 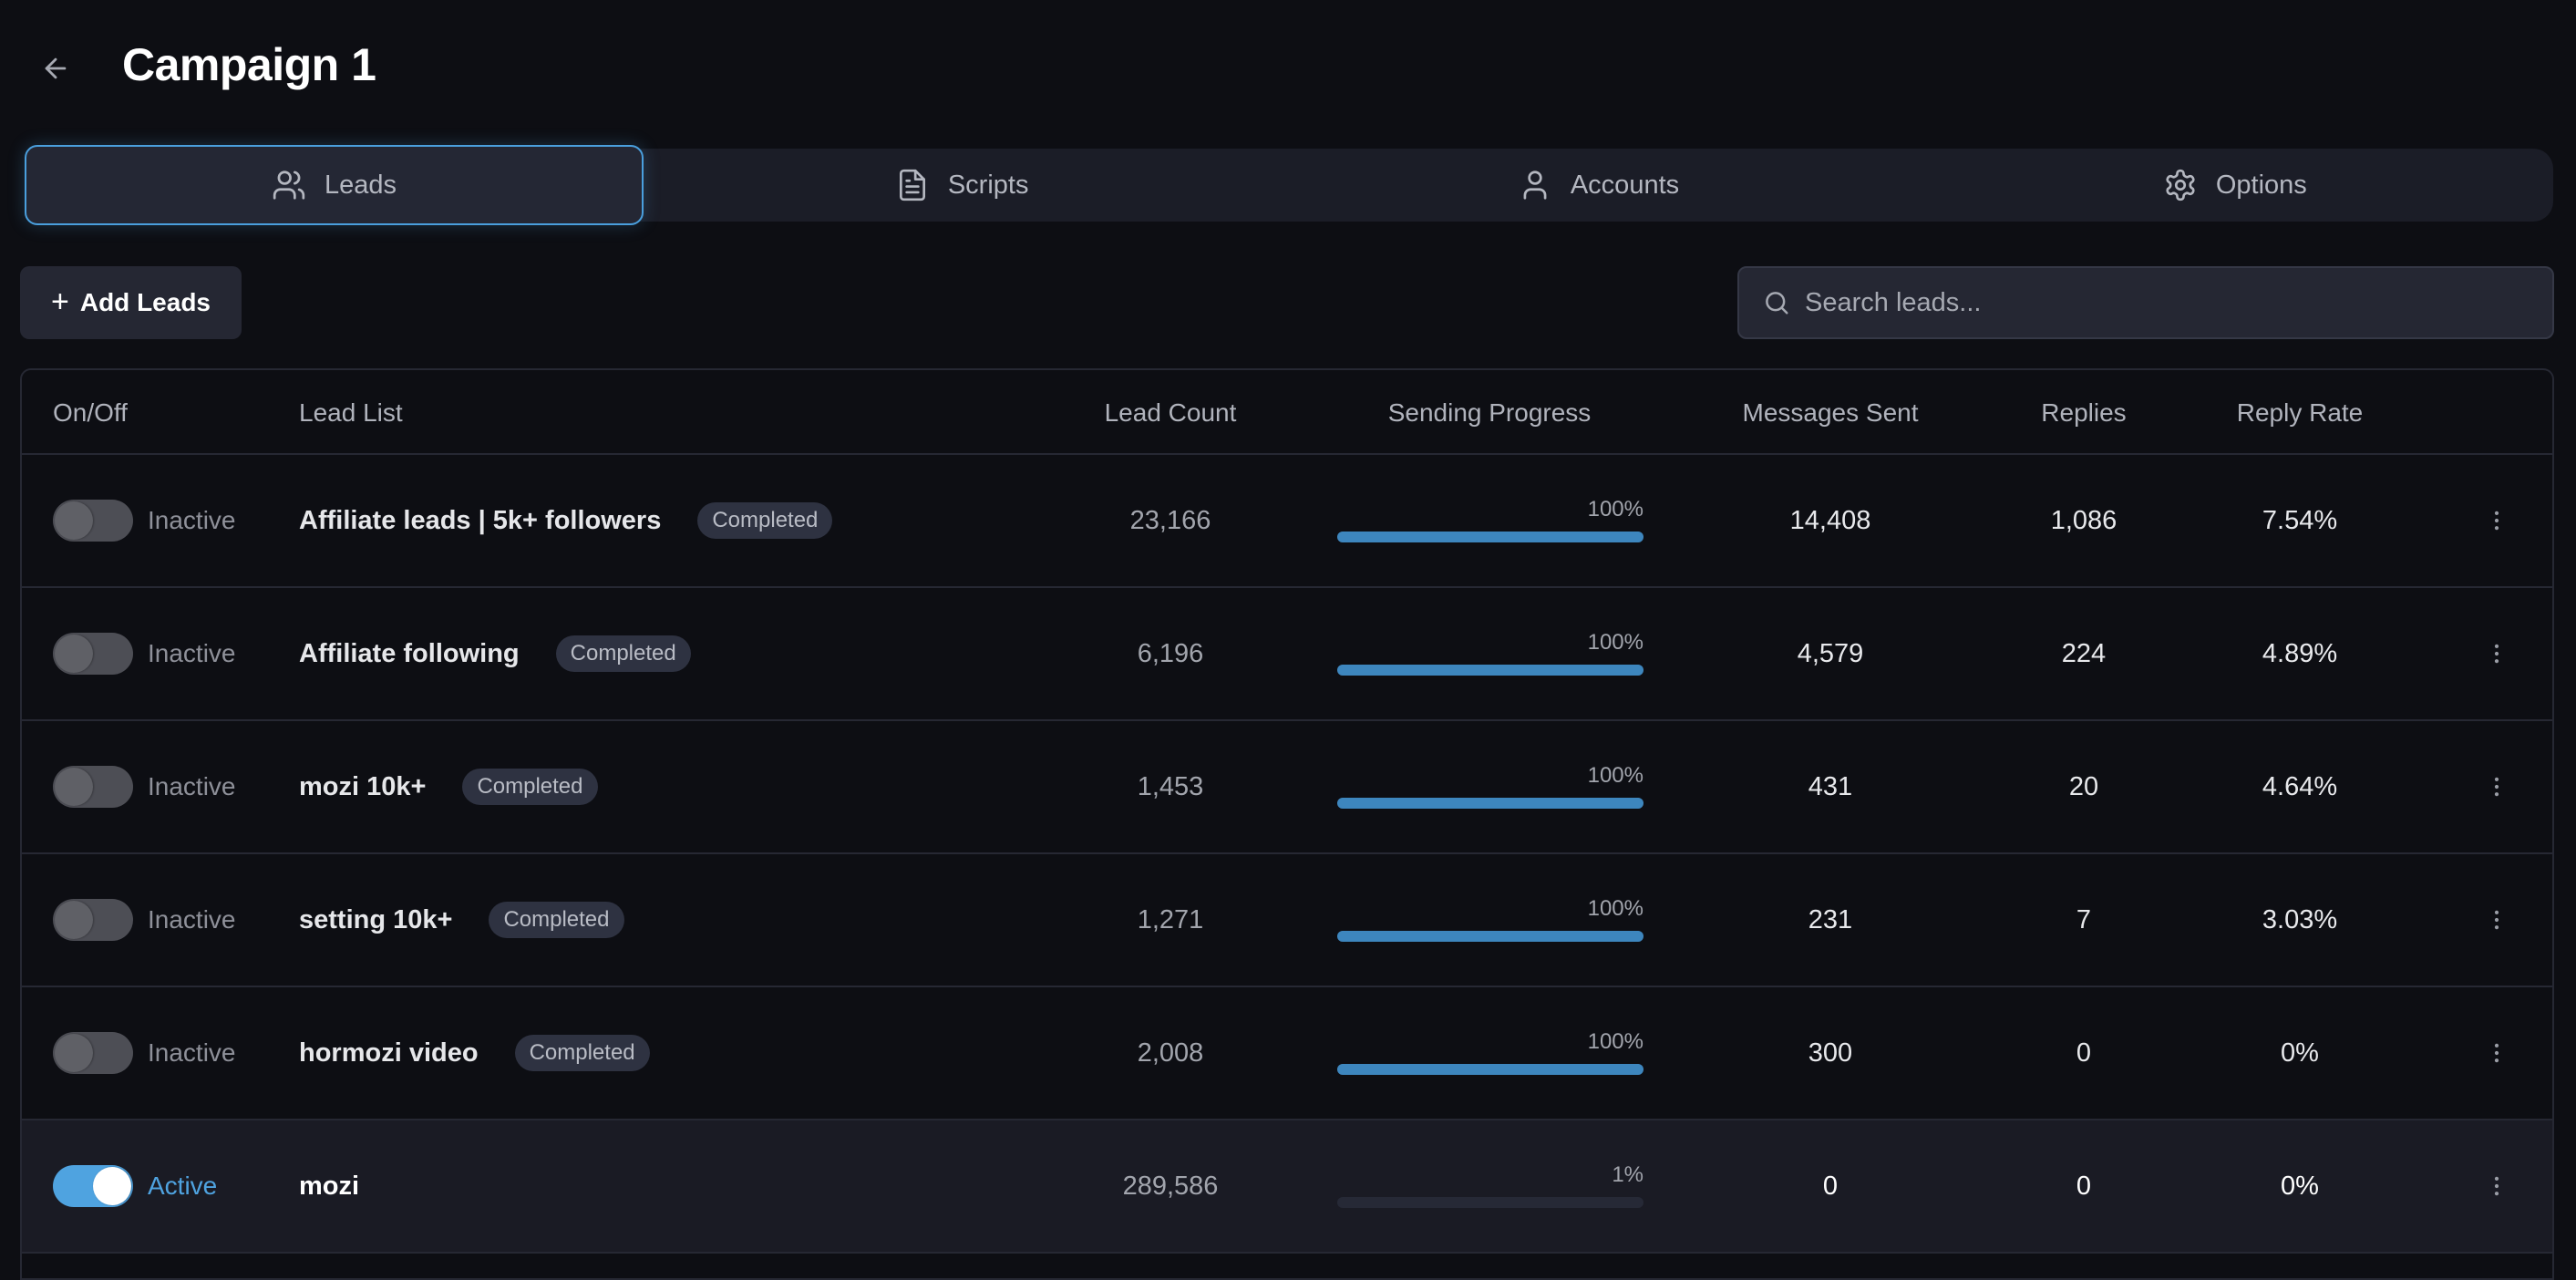 I want to click on search-icon, so click(x=1777, y=303).